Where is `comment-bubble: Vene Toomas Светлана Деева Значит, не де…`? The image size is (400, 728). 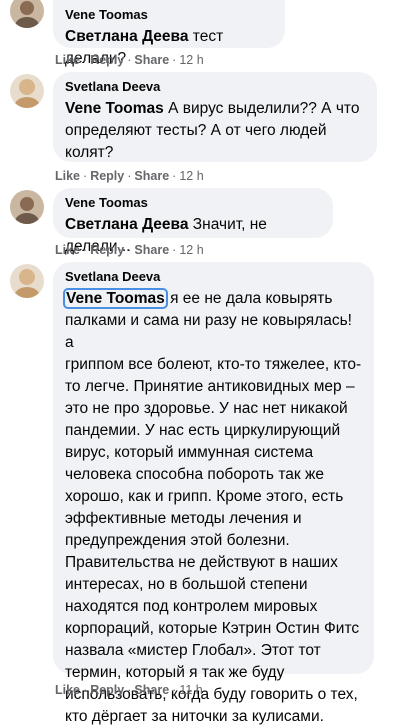
comment-bubble: Vene Toomas Светлана Деева Значит, не де… is located at coordinates (193, 221).